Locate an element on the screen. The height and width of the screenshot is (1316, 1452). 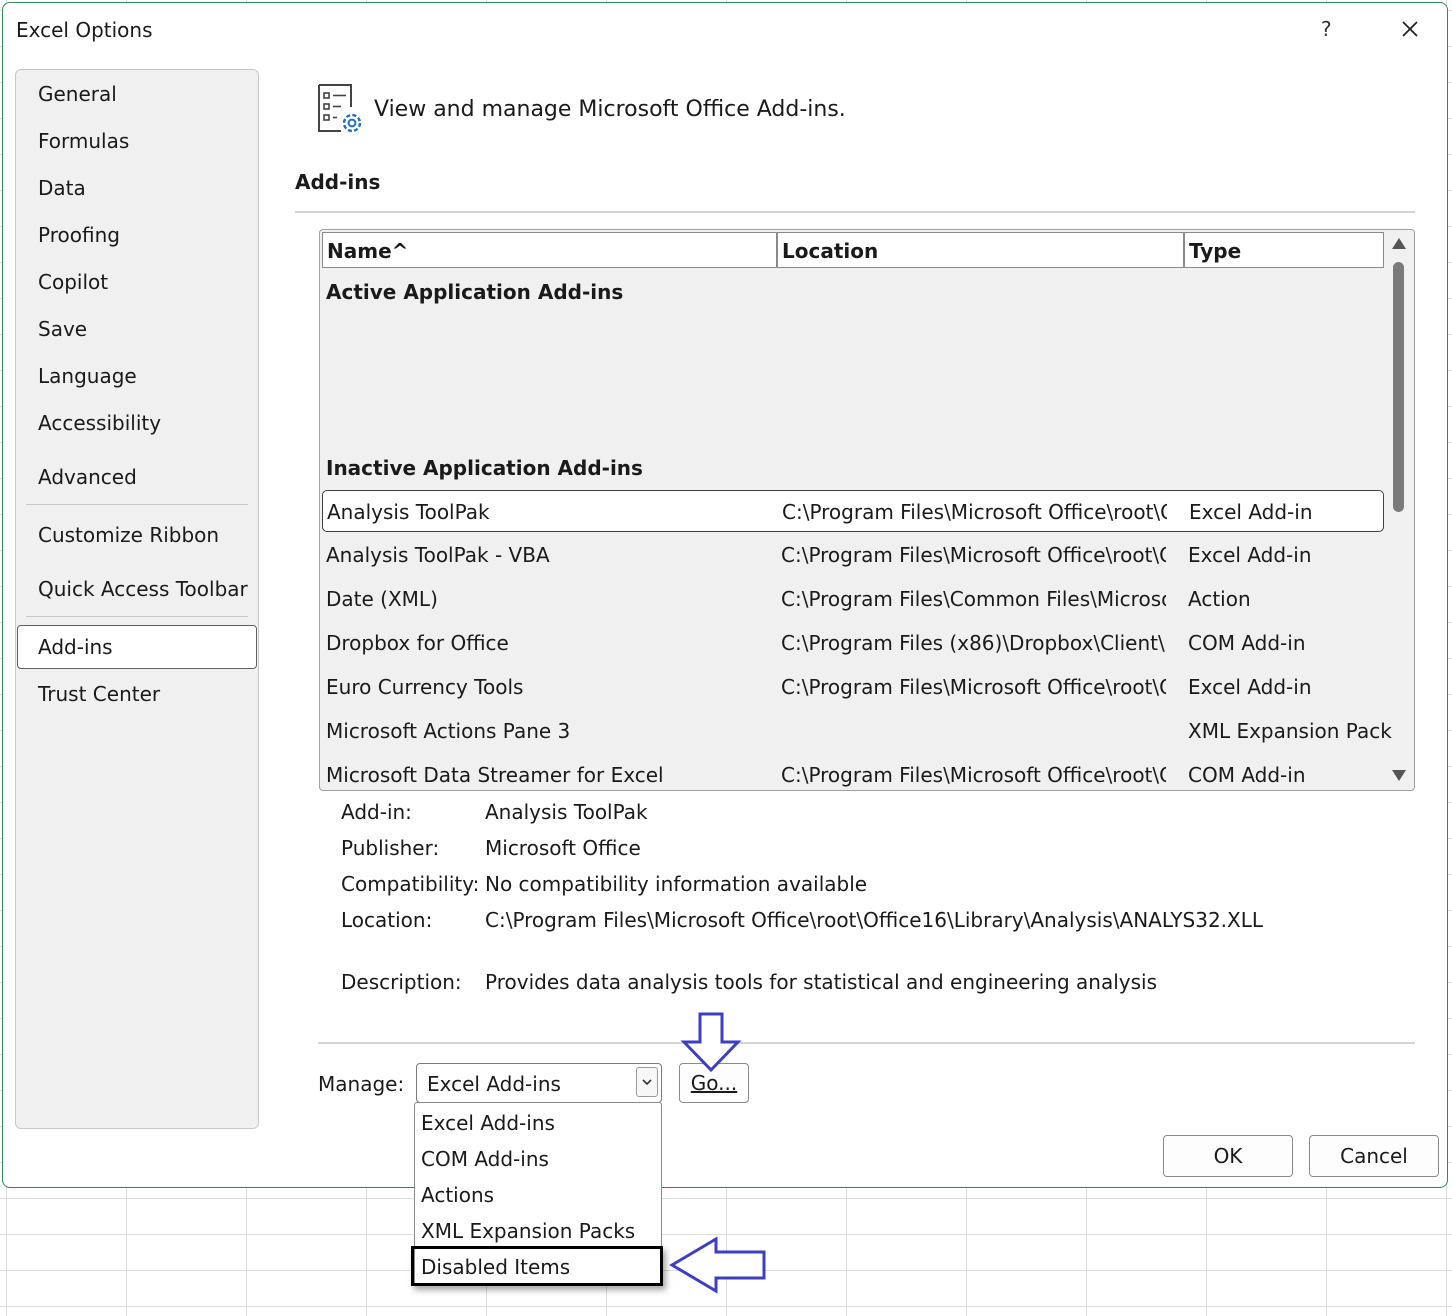
option-com-add-ins: COM Add-ins is located at coordinates (485, 1159).